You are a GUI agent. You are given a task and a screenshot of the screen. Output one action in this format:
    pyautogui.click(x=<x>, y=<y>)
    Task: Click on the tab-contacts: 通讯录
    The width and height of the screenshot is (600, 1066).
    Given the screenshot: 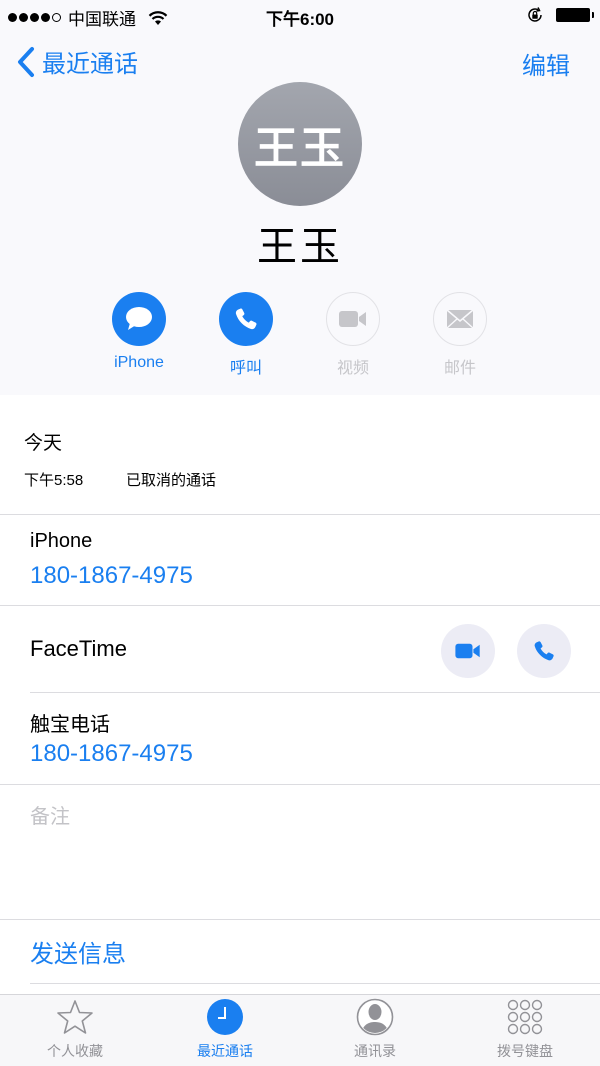 What is the action you would take?
    pyautogui.click(x=375, y=1030)
    